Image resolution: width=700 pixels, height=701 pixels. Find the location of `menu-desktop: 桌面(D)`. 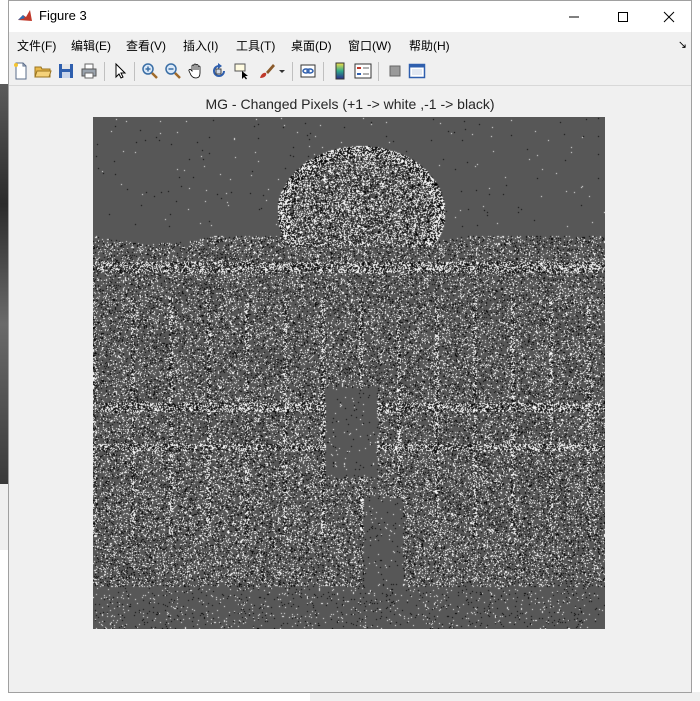

menu-desktop: 桌面(D) is located at coordinates (311, 45).